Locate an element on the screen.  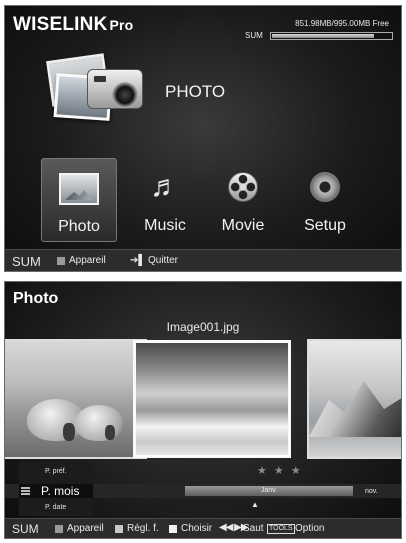
timeline-marker-icon: ▲ is located at coordinates (255, 504).